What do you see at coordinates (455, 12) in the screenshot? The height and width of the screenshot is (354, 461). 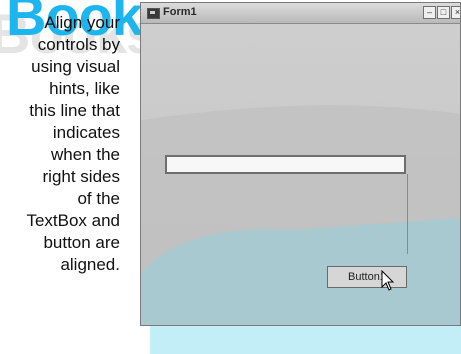 I see `close-button: ×` at bounding box center [455, 12].